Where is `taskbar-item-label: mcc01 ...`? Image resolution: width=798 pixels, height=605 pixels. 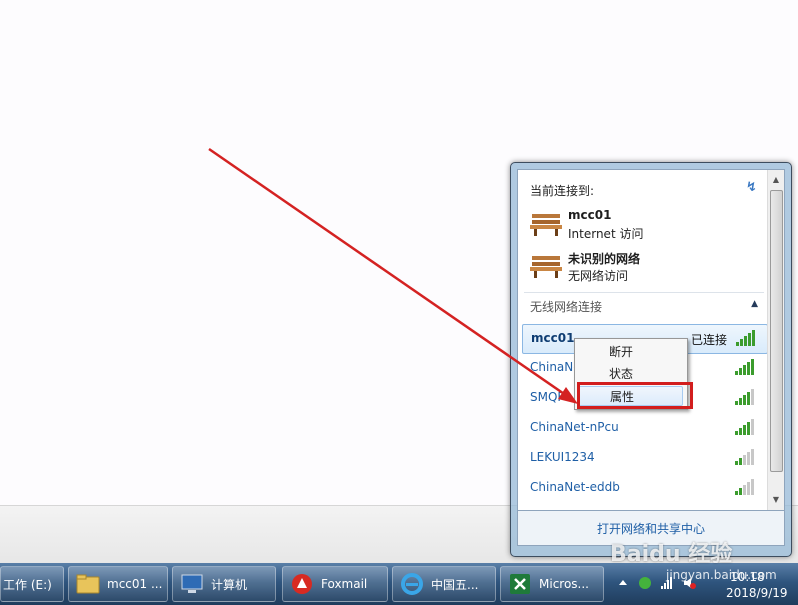
taskbar-item-label: mcc01 ... is located at coordinates (135, 584).